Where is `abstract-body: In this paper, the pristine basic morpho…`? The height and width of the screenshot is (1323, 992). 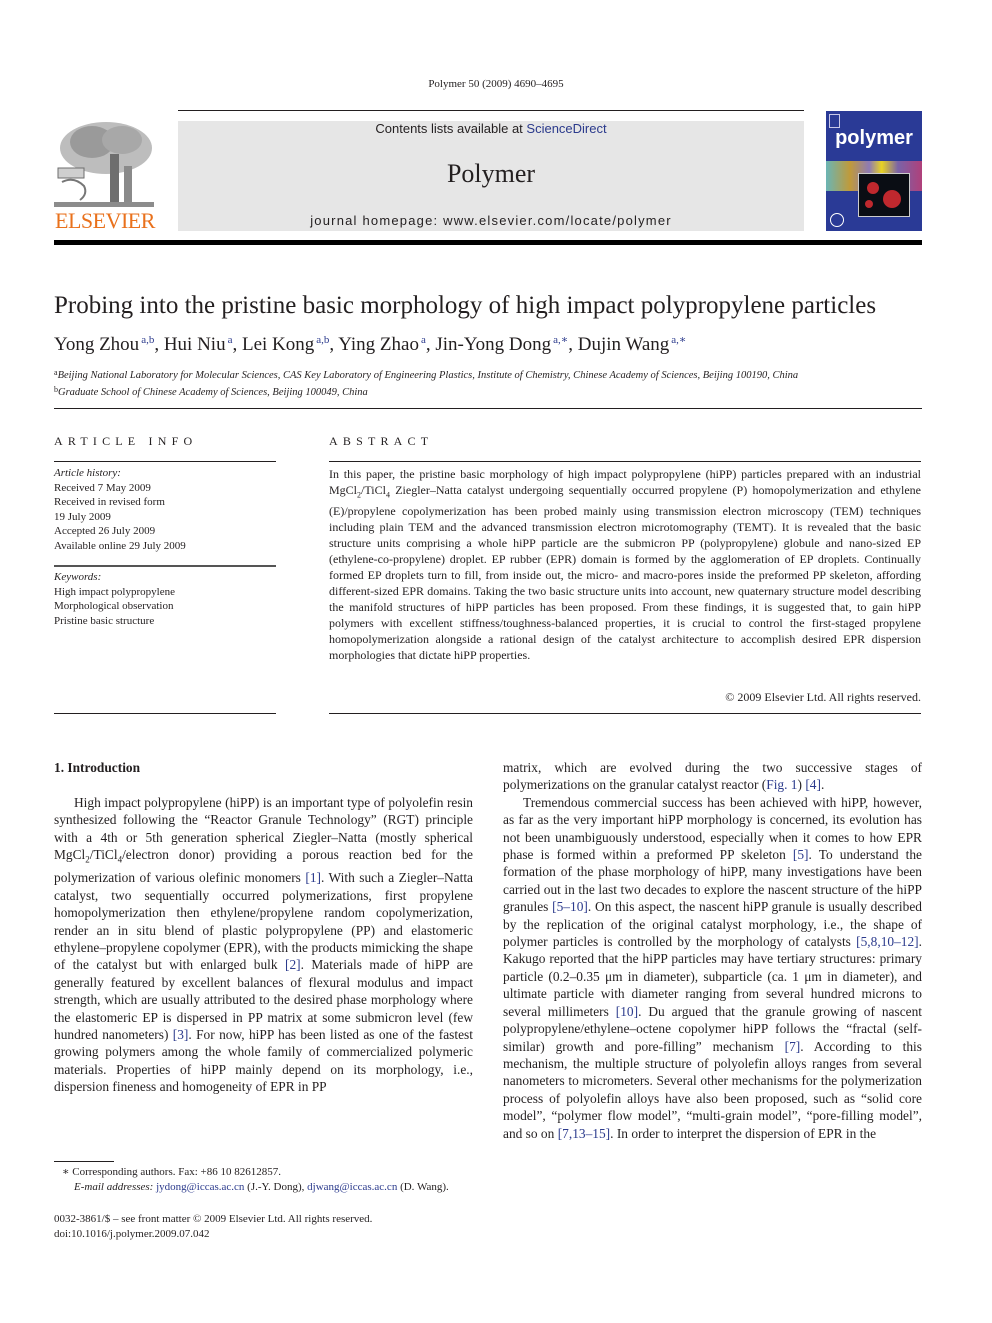 abstract-body: In this paper, the pristine basic morpho… is located at coordinates (625, 564).